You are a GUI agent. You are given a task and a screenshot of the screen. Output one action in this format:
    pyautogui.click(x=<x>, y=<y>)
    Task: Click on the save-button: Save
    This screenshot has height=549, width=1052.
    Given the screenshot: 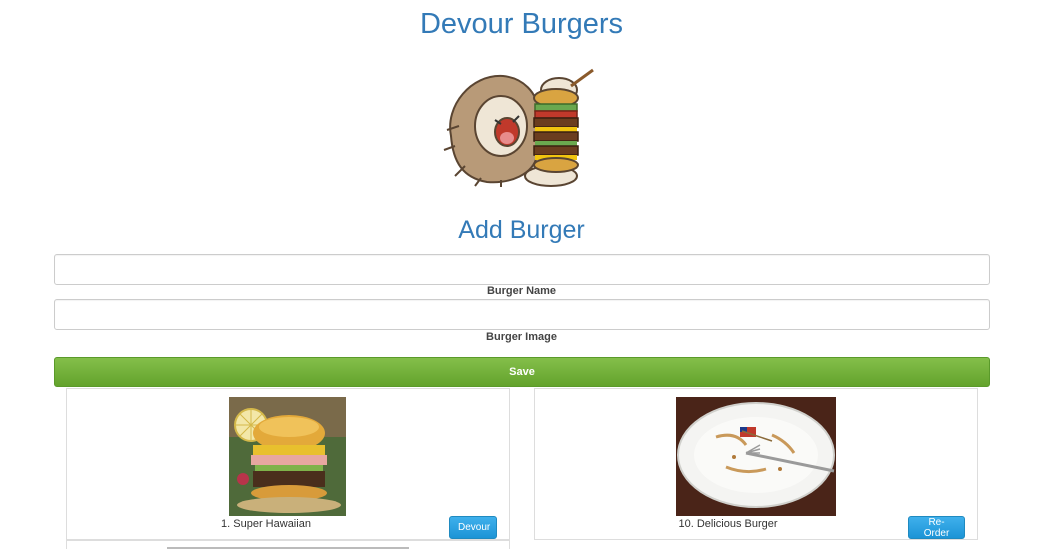 What is the action you would take?
    pyautogui.click(x=522, y=372)
    